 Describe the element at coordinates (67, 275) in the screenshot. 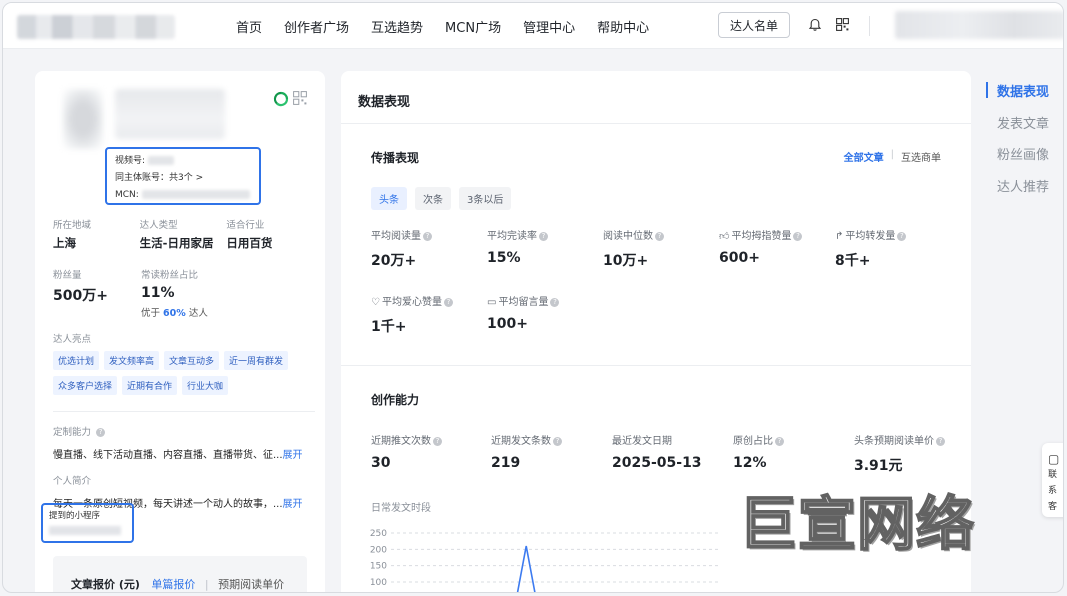

I see `fans-label: 粉丝量` at that location.